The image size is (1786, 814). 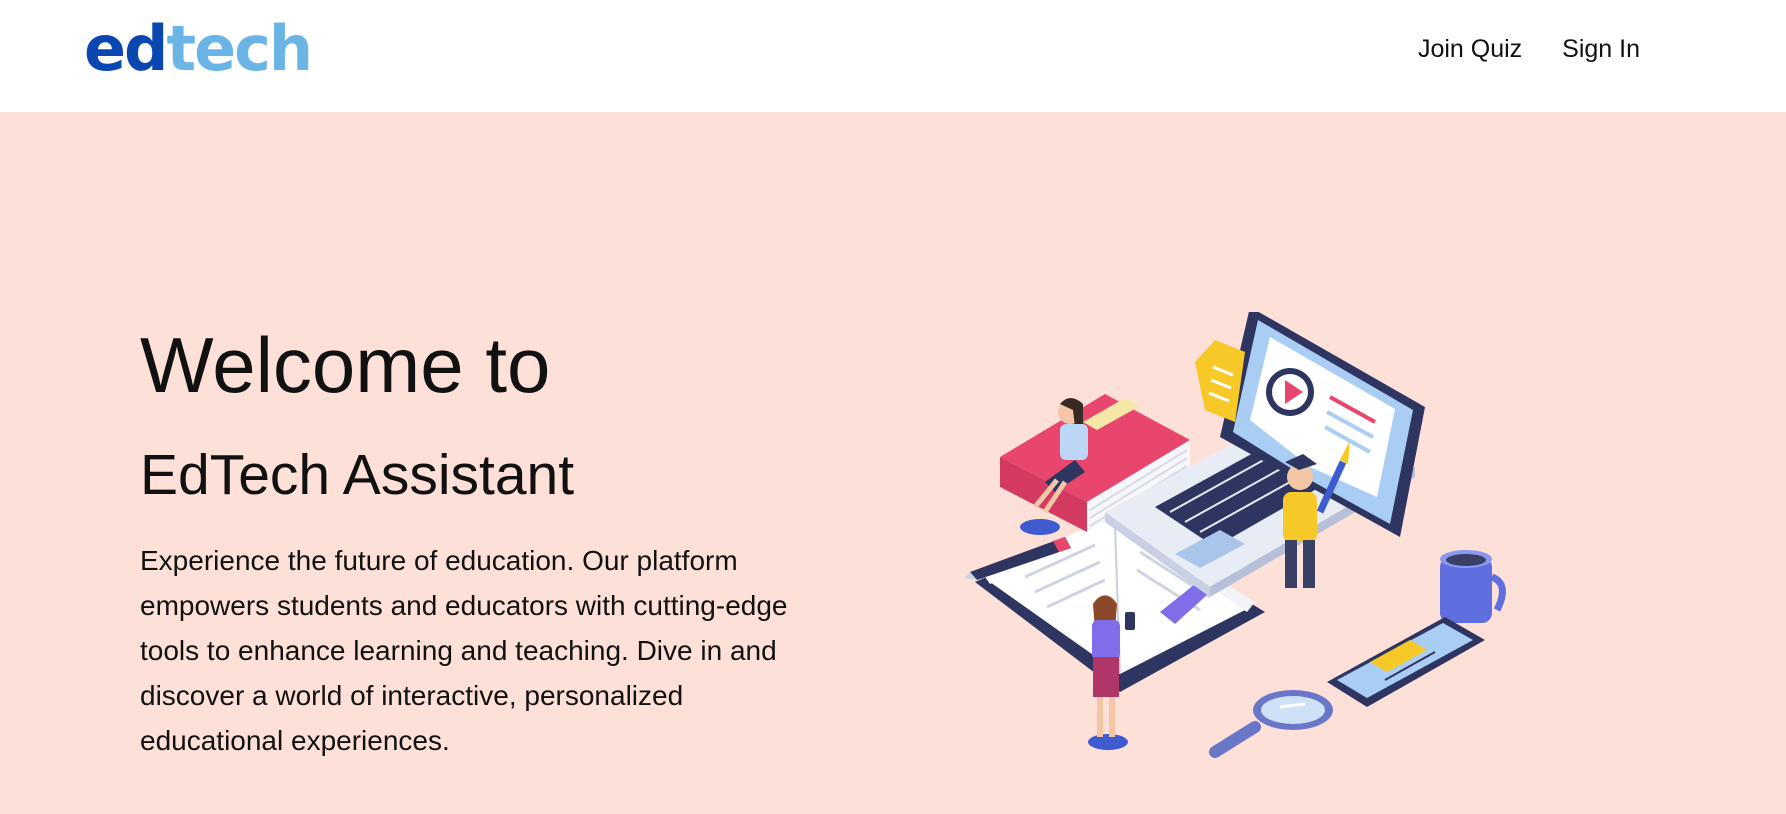 I want to click on hero-subtitle: EdTech Assistant, so click(x=357, y=475).